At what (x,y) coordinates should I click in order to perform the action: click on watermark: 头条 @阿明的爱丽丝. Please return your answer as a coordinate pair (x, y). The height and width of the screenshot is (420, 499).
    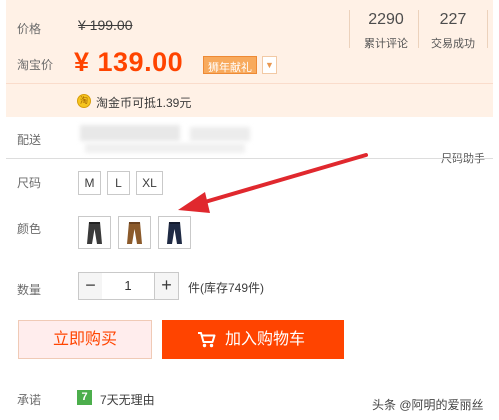
    Looking at the image, I should click on (428, 405).